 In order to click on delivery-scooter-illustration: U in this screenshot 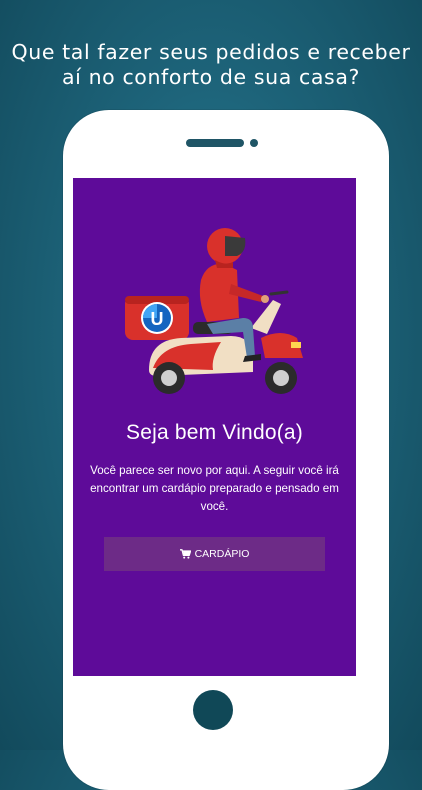, I will do `click(214, 311)`.